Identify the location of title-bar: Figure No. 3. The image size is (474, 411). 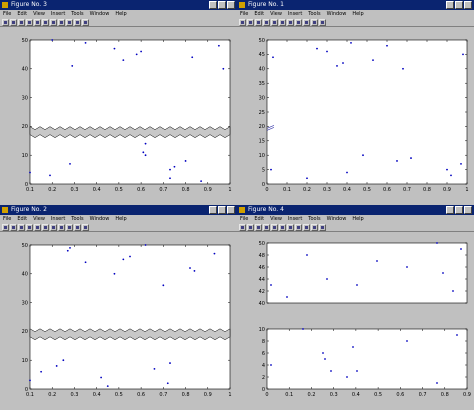
(118, 5).